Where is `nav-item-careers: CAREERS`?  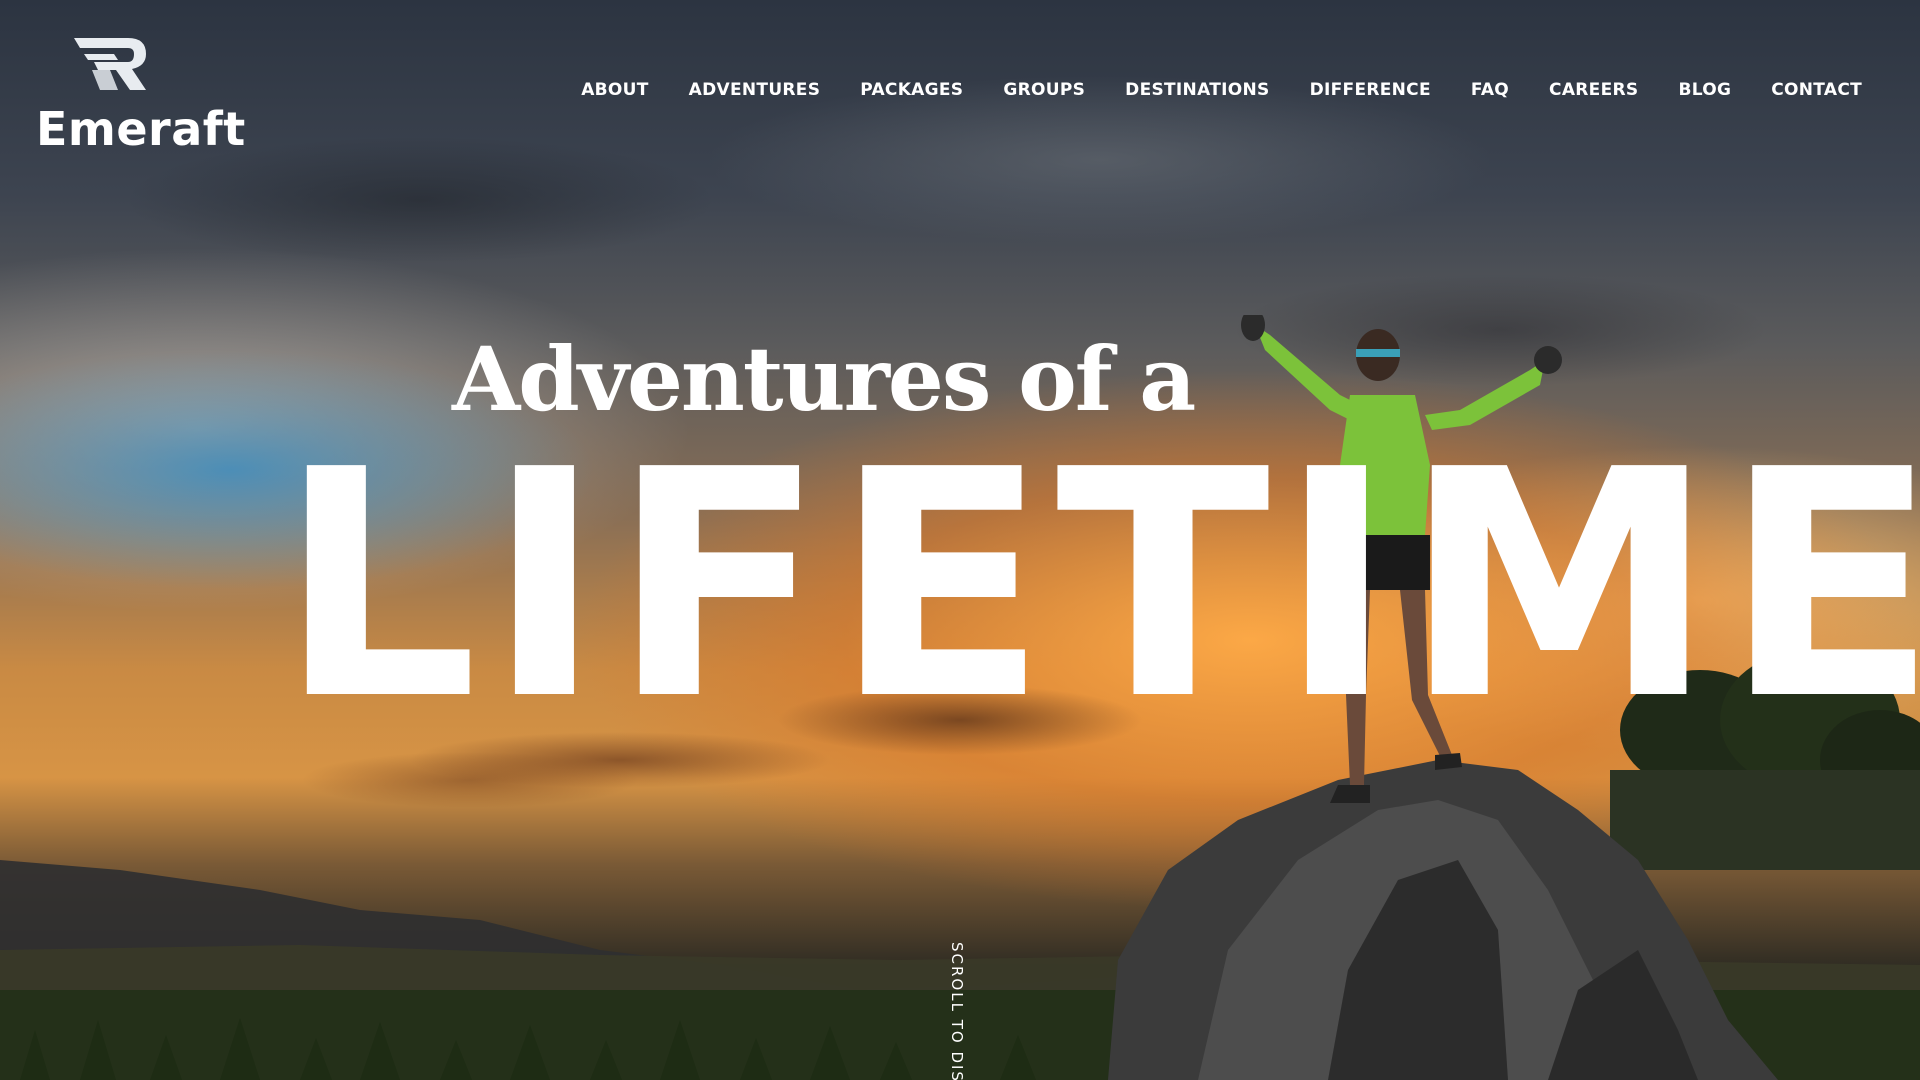
nav-item-careers: CAREERS is located at coordinates (1593, 90).